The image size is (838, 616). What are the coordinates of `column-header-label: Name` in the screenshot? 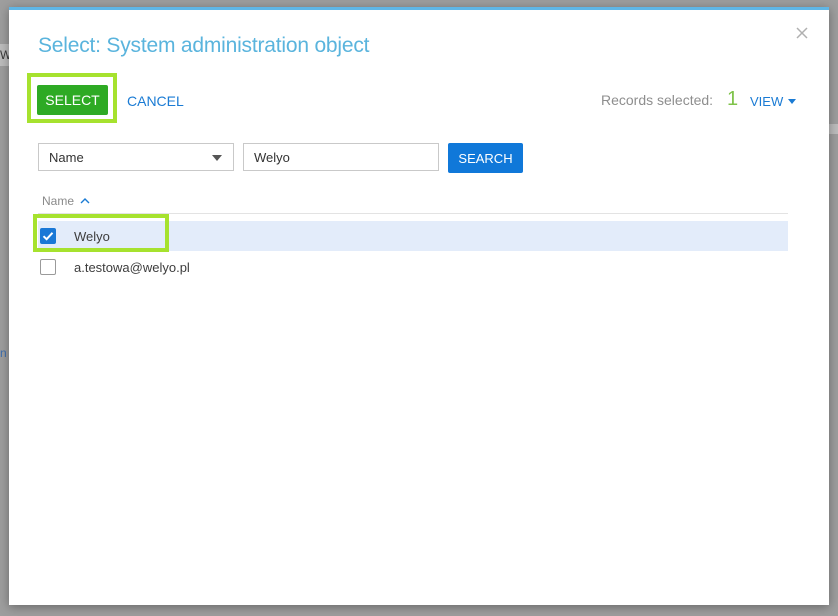 It's located at (58, 201).